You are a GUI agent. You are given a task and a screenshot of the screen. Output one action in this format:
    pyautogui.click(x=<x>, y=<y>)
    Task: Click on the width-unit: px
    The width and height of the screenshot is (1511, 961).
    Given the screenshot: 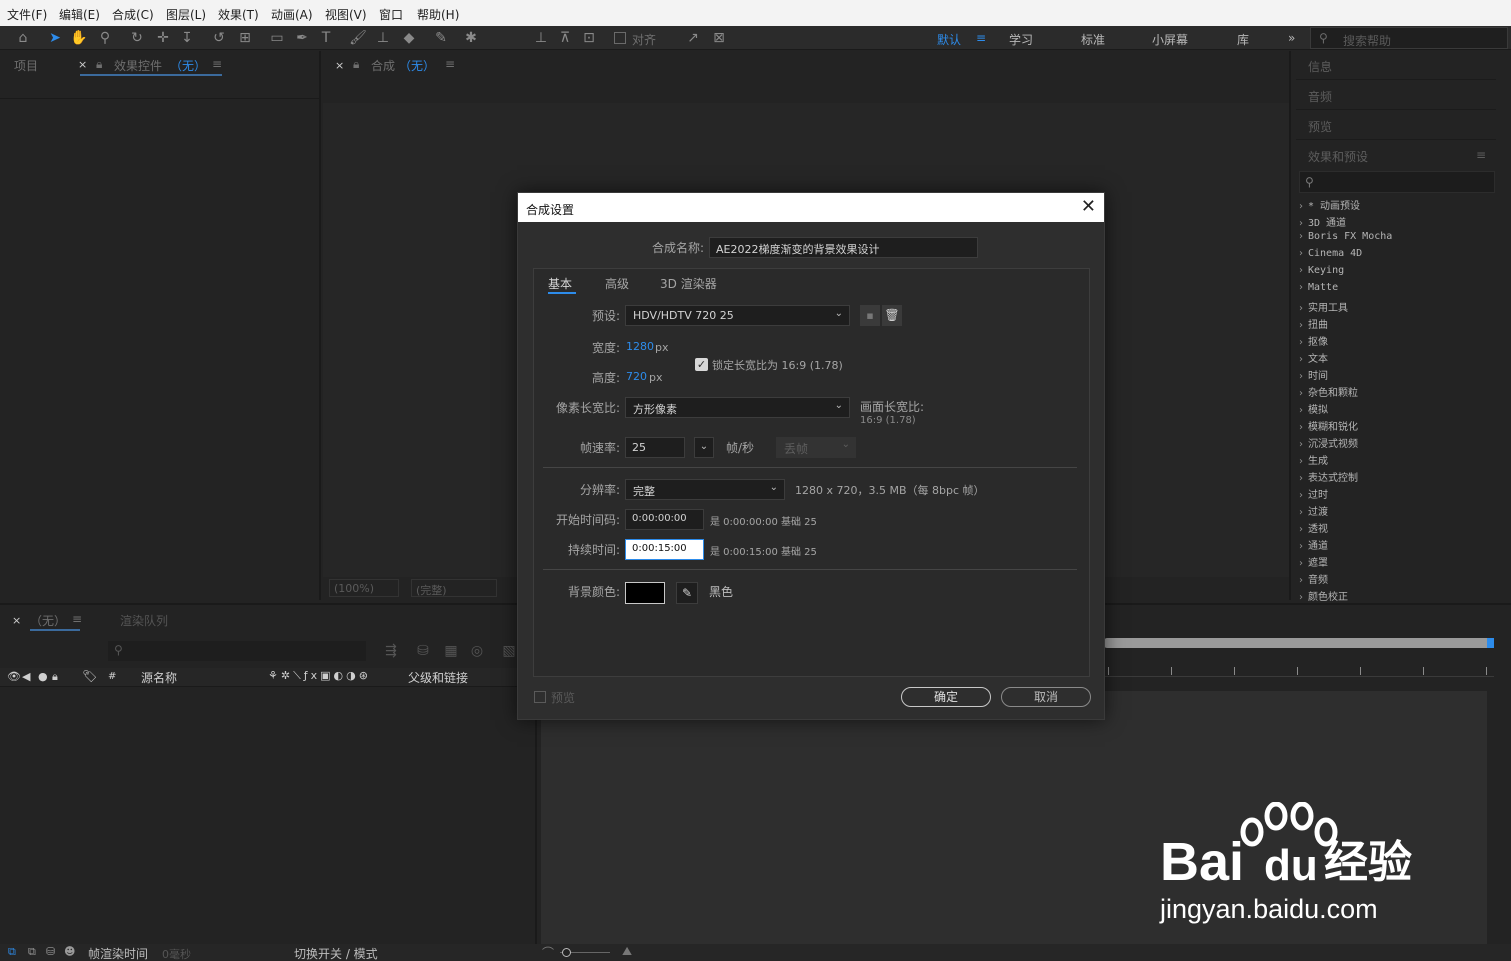 What is the action you would take?
    pyautogui.click(x=662, y=347)
    